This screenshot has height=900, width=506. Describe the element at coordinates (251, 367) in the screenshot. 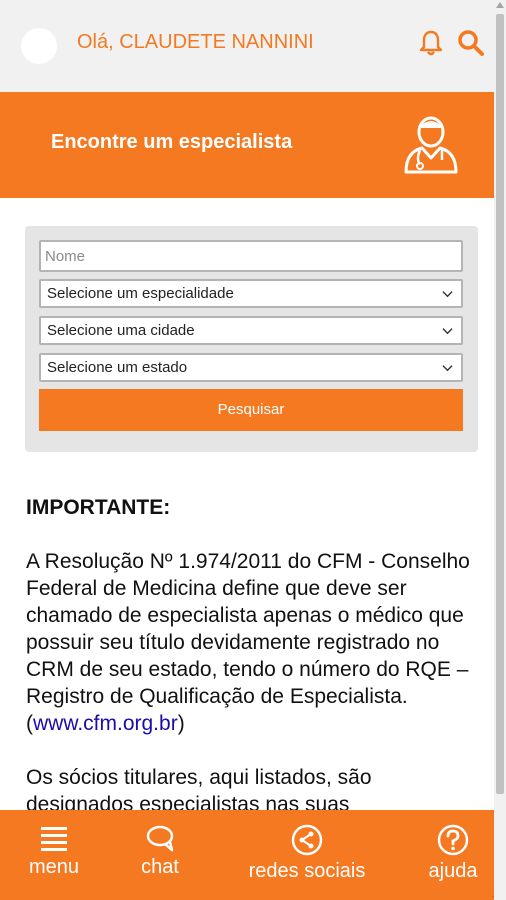

I see `state-select: Selecione um estado` at that location.